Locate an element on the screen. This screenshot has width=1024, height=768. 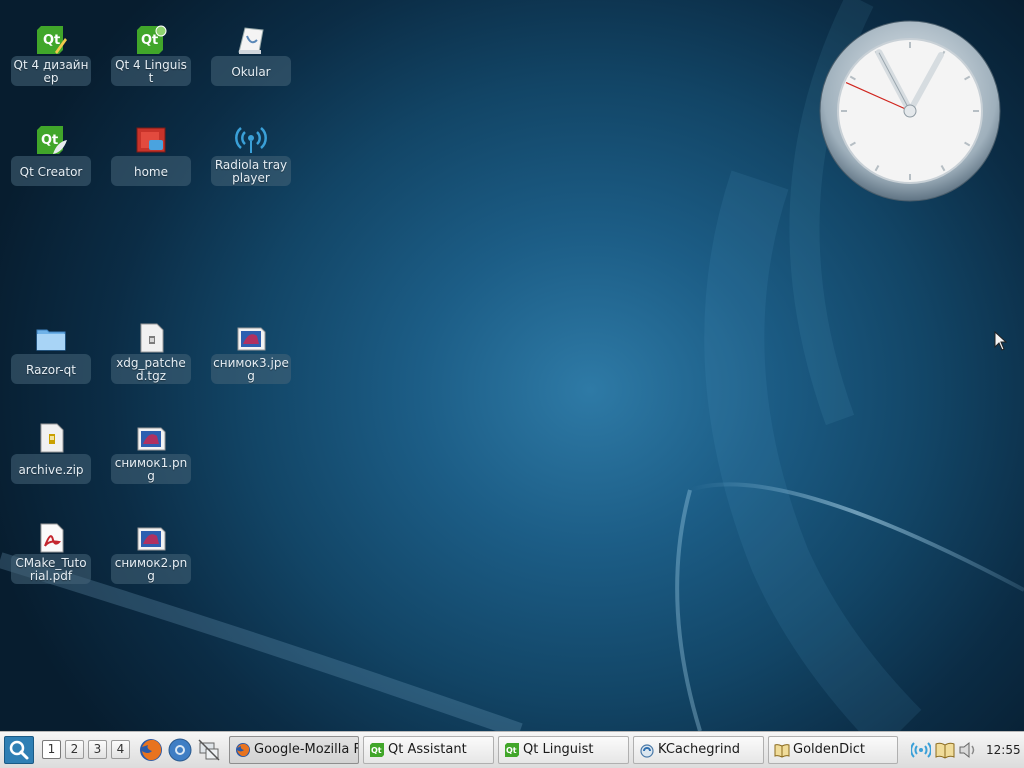
mouse-cursor-icon is located at coordinates (1001, 341).